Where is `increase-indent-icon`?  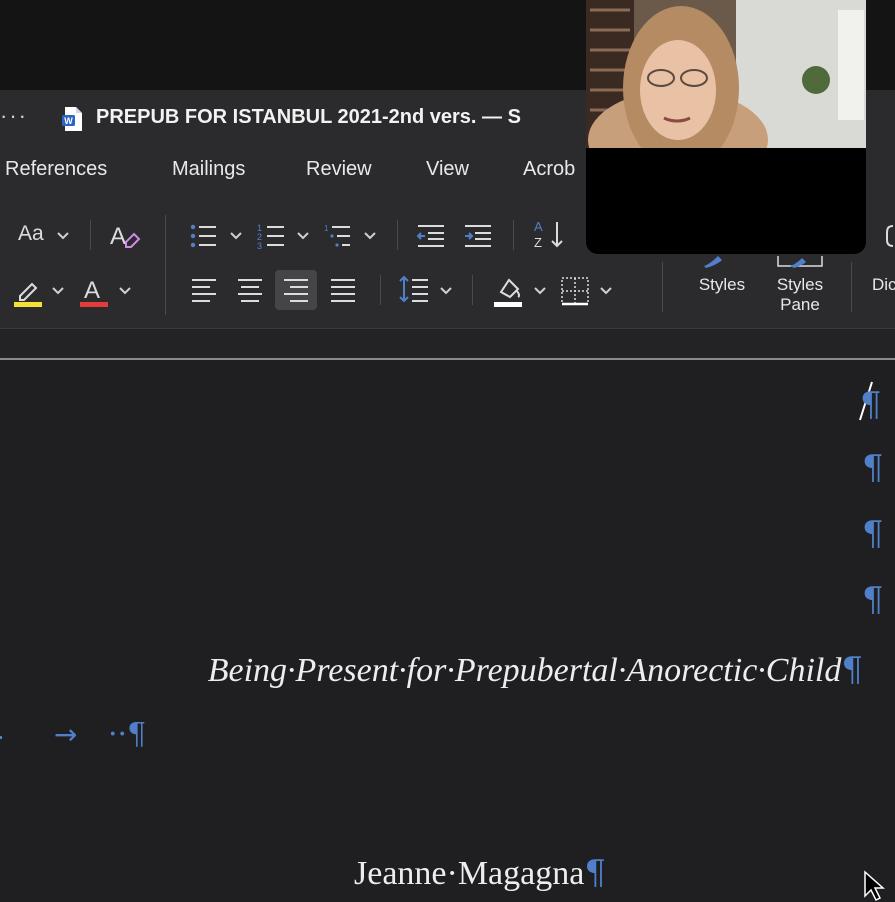
increase-indent-icon is located at coordinates (478, 236).